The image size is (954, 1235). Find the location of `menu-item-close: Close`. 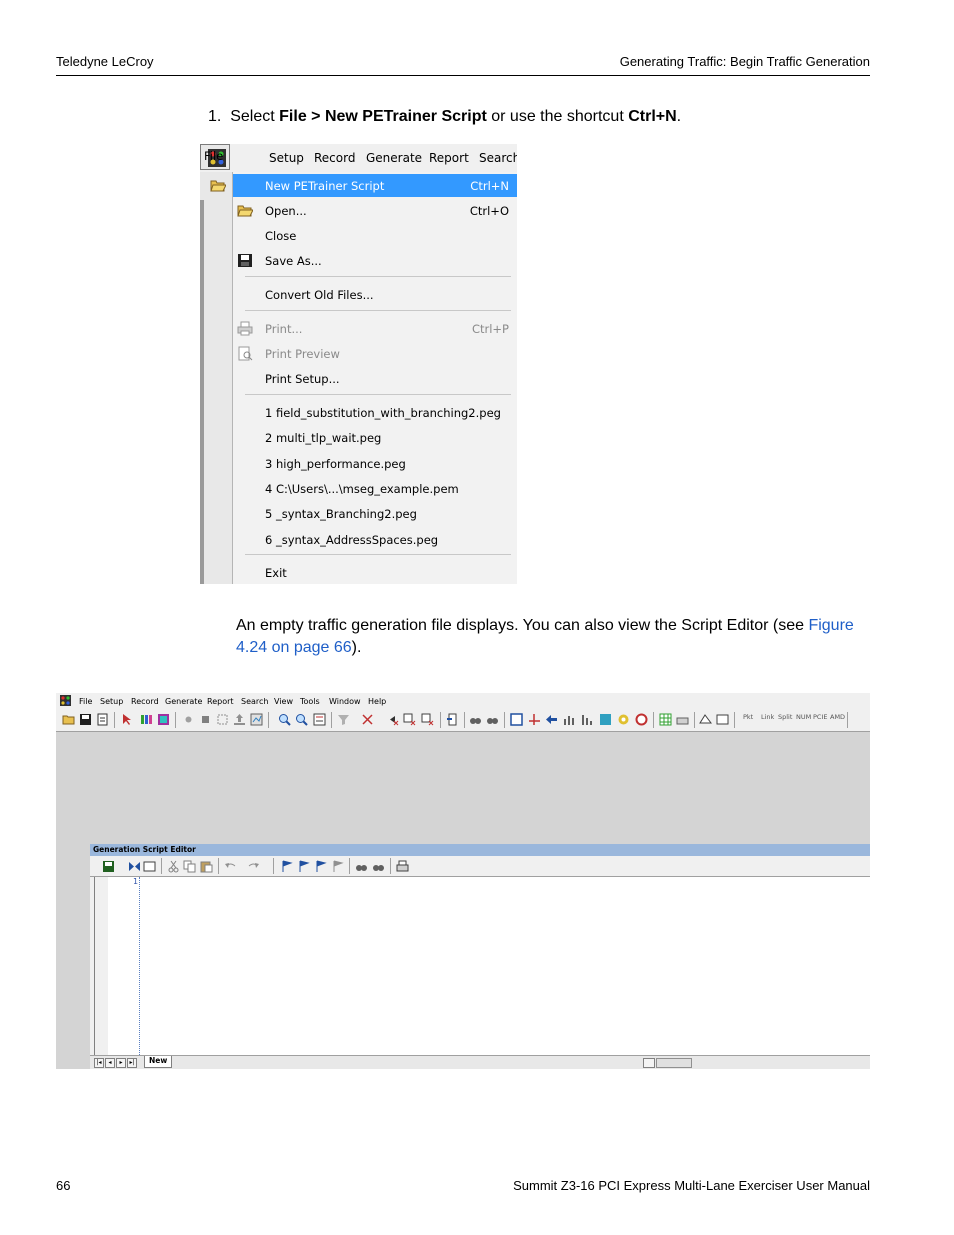

menu-item-close: Close is located at coordinates (375, 235).